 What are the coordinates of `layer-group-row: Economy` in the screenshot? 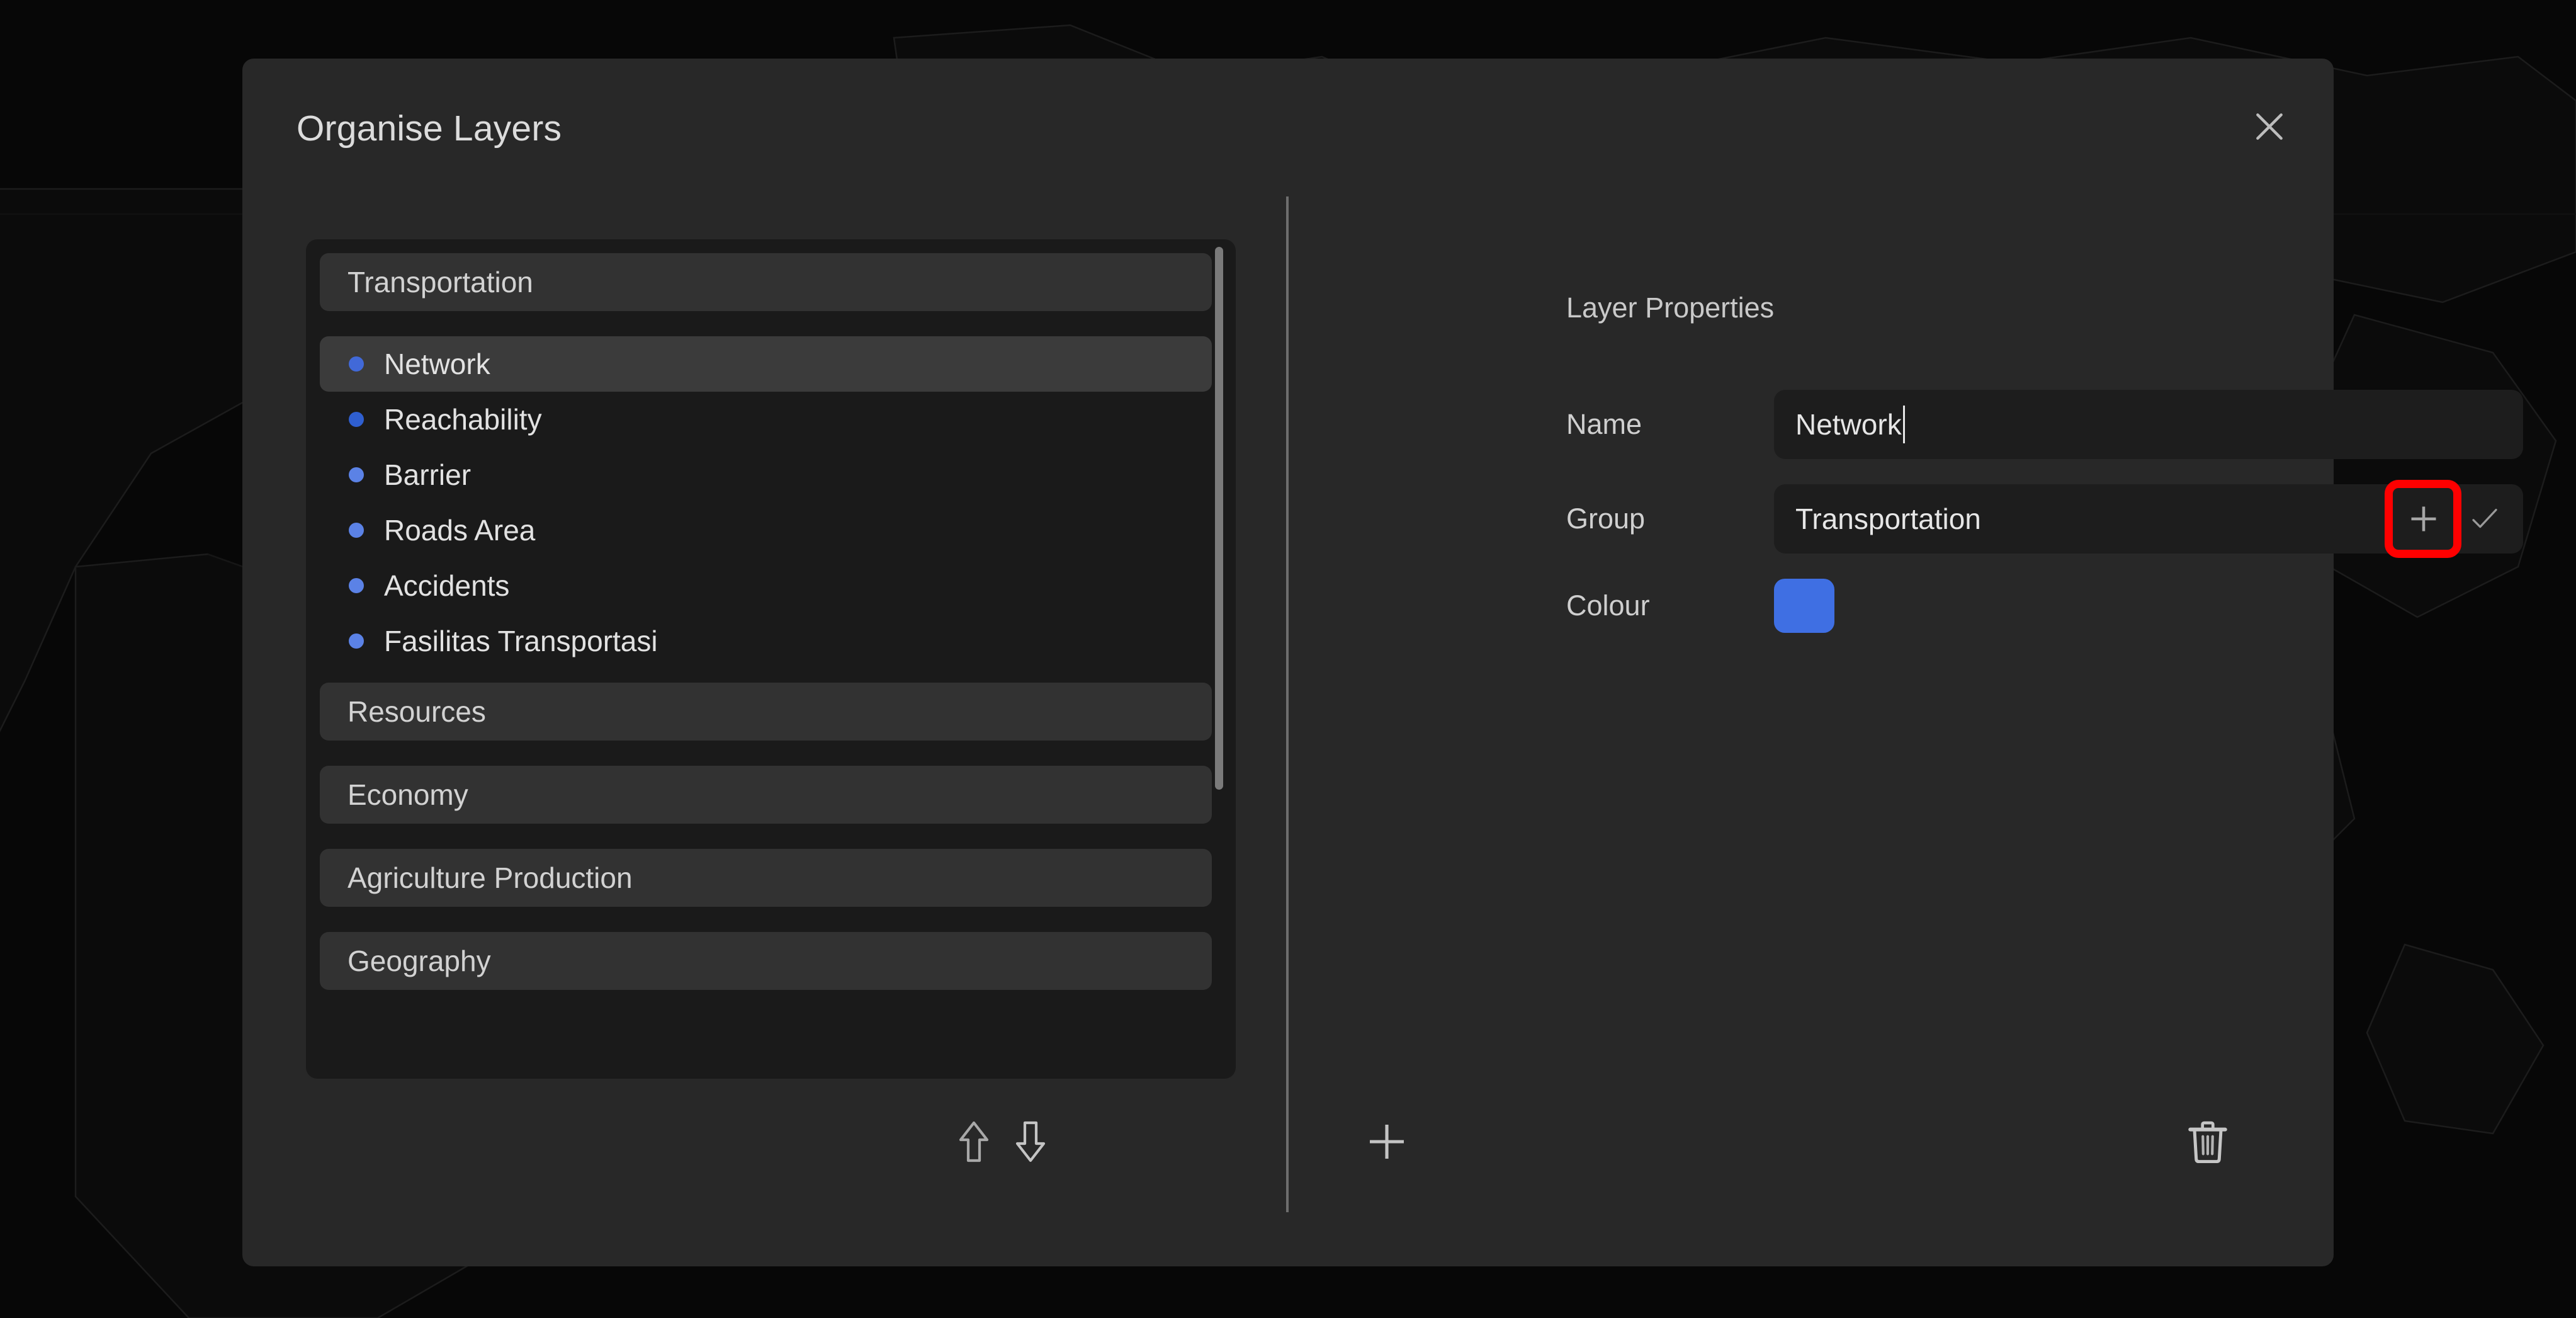 It's located at (766, 795).